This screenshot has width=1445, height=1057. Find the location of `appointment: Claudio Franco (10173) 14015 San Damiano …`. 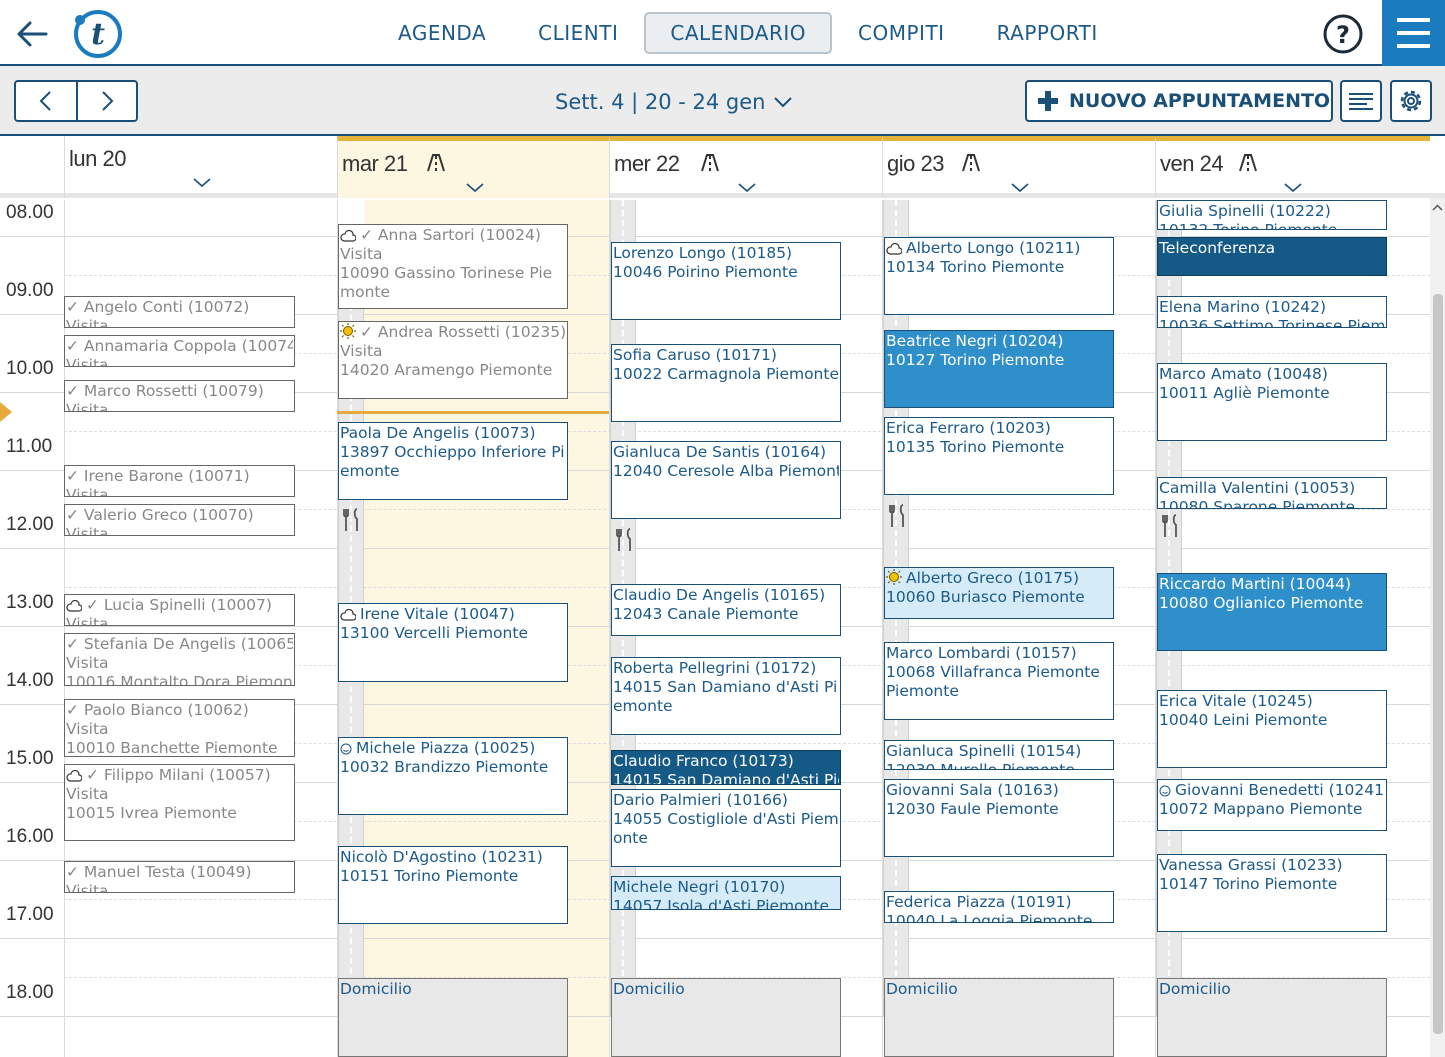

appointment: Claudio Franco (10173) 14015 San Damiano … is located at coordinates (726, 767).